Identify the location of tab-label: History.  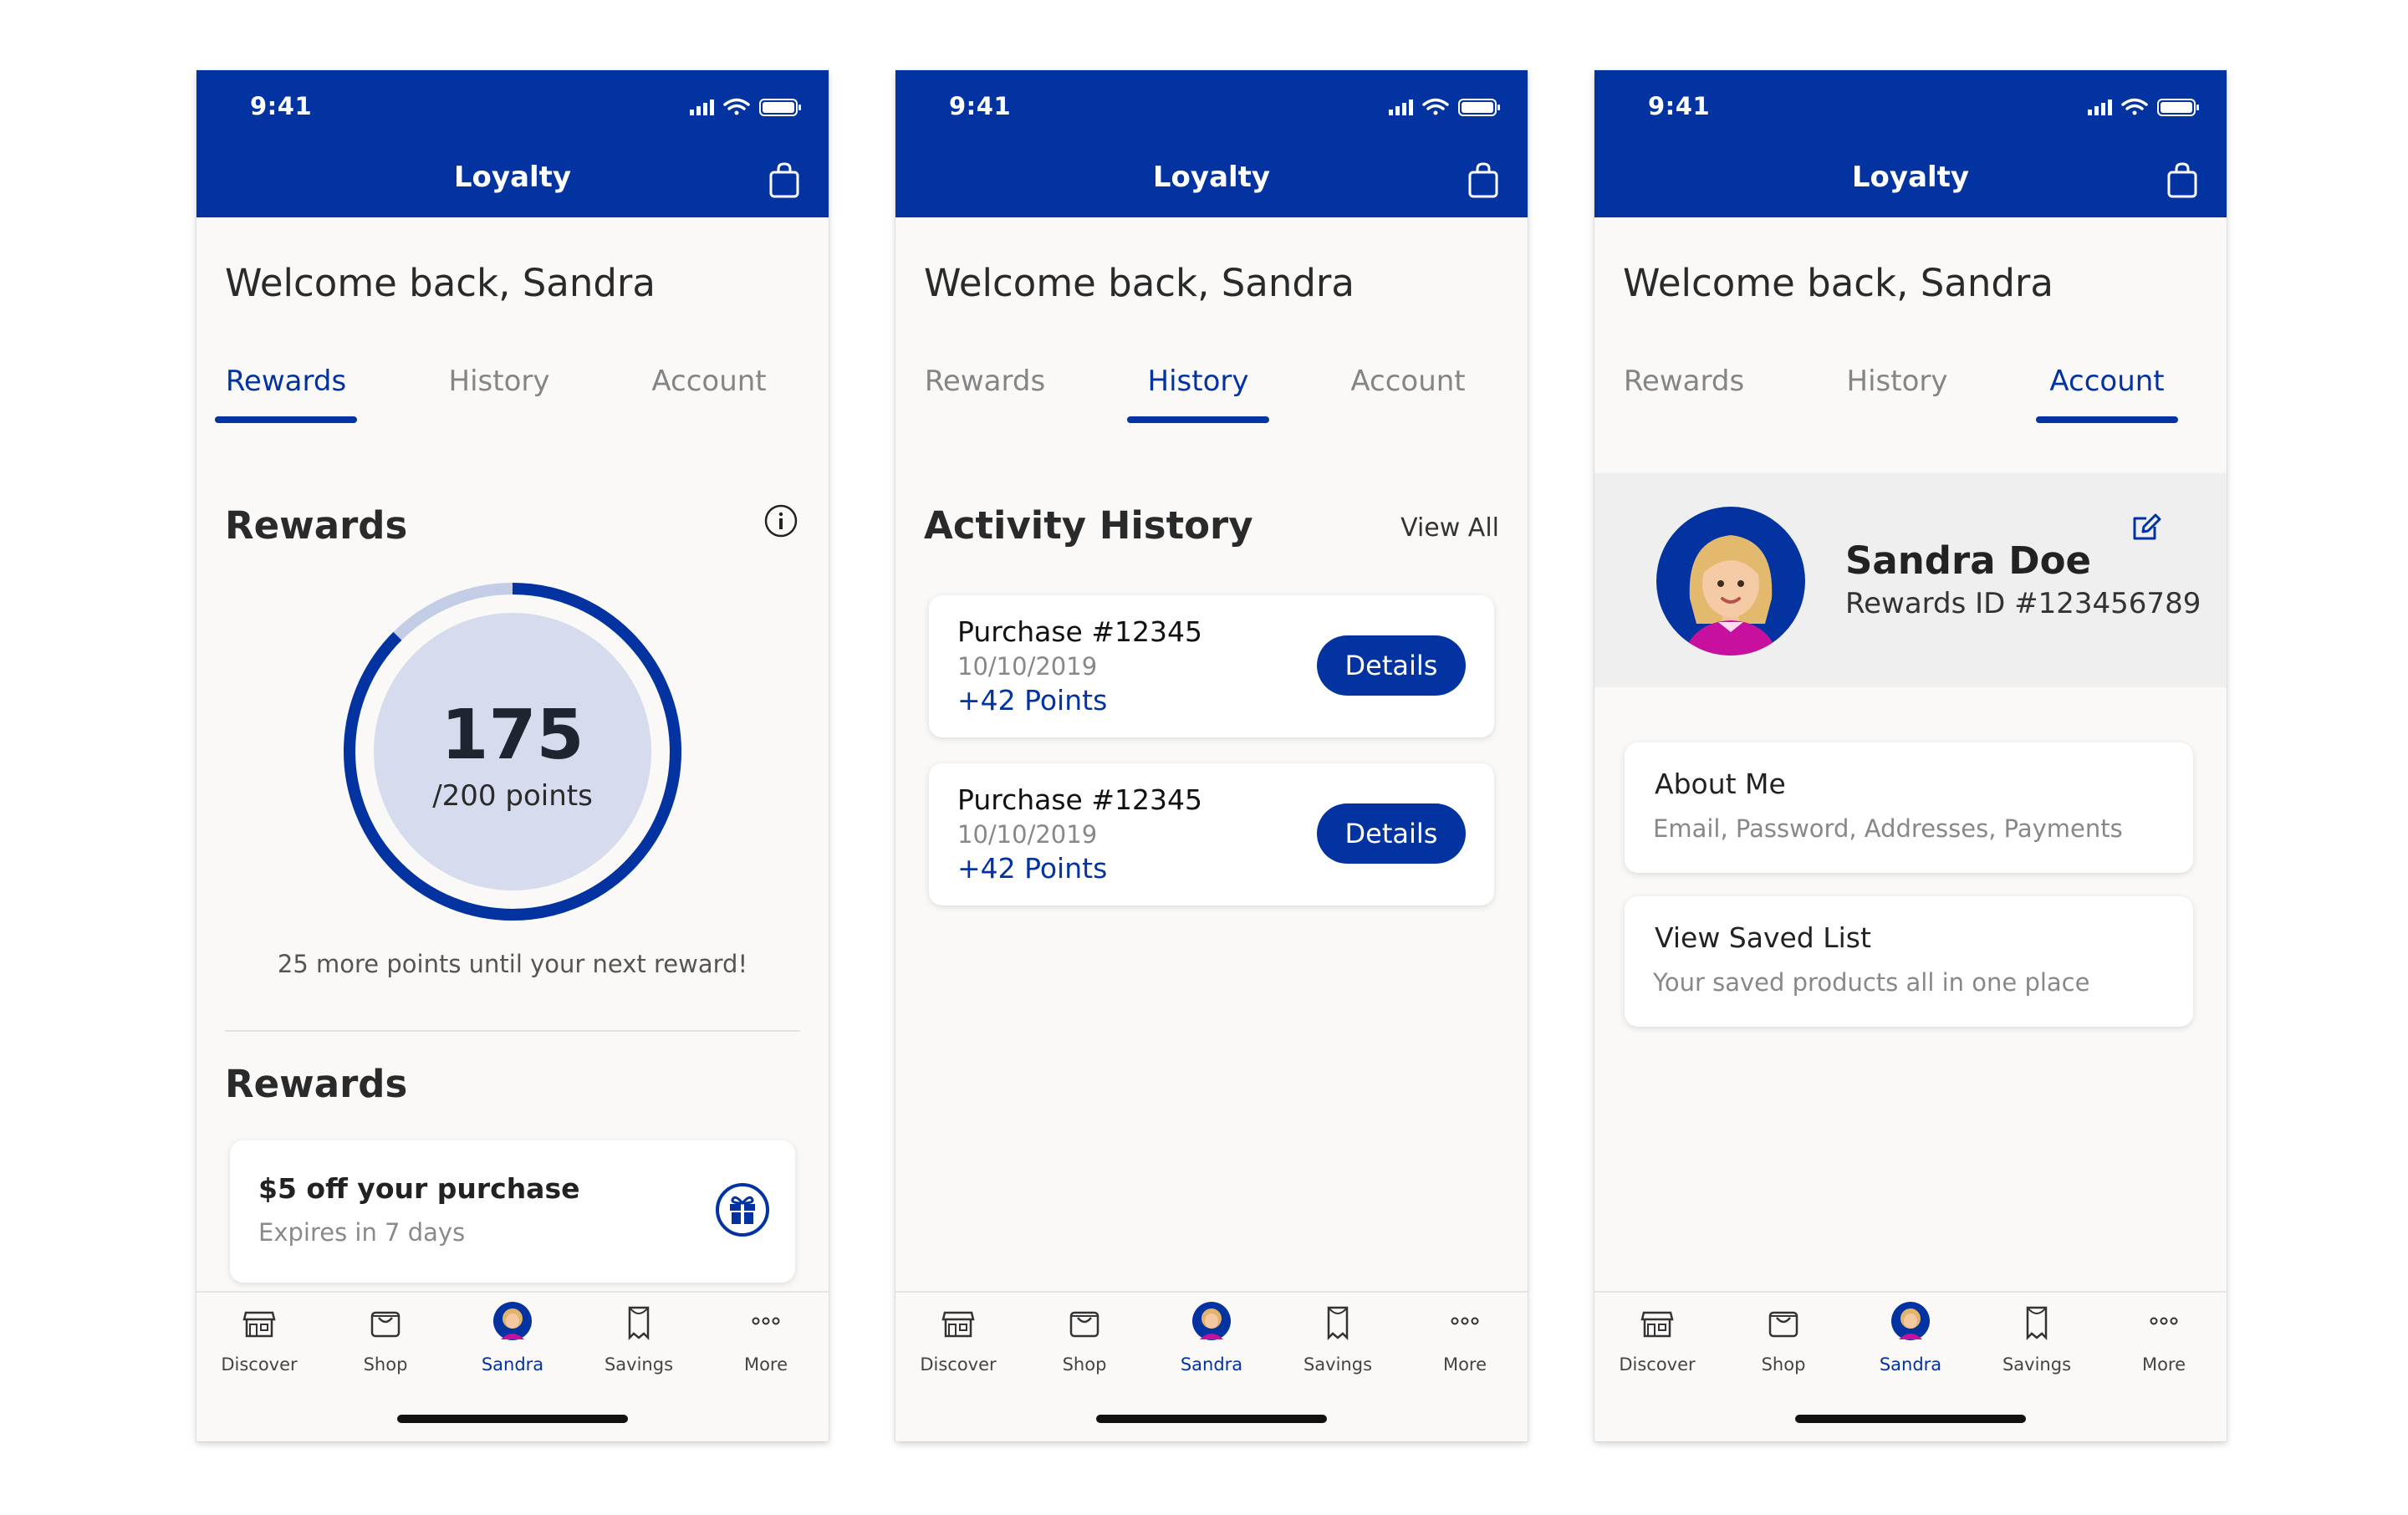
(499, 381).